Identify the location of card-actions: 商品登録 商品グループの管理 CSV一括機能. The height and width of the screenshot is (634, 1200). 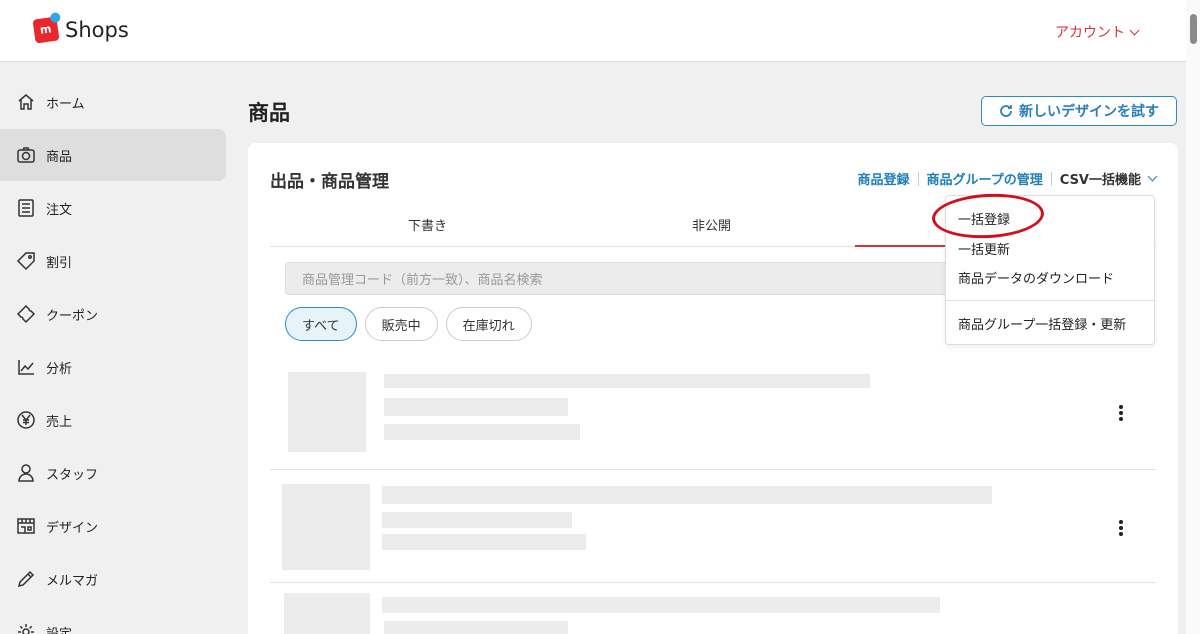
(1004, 178).